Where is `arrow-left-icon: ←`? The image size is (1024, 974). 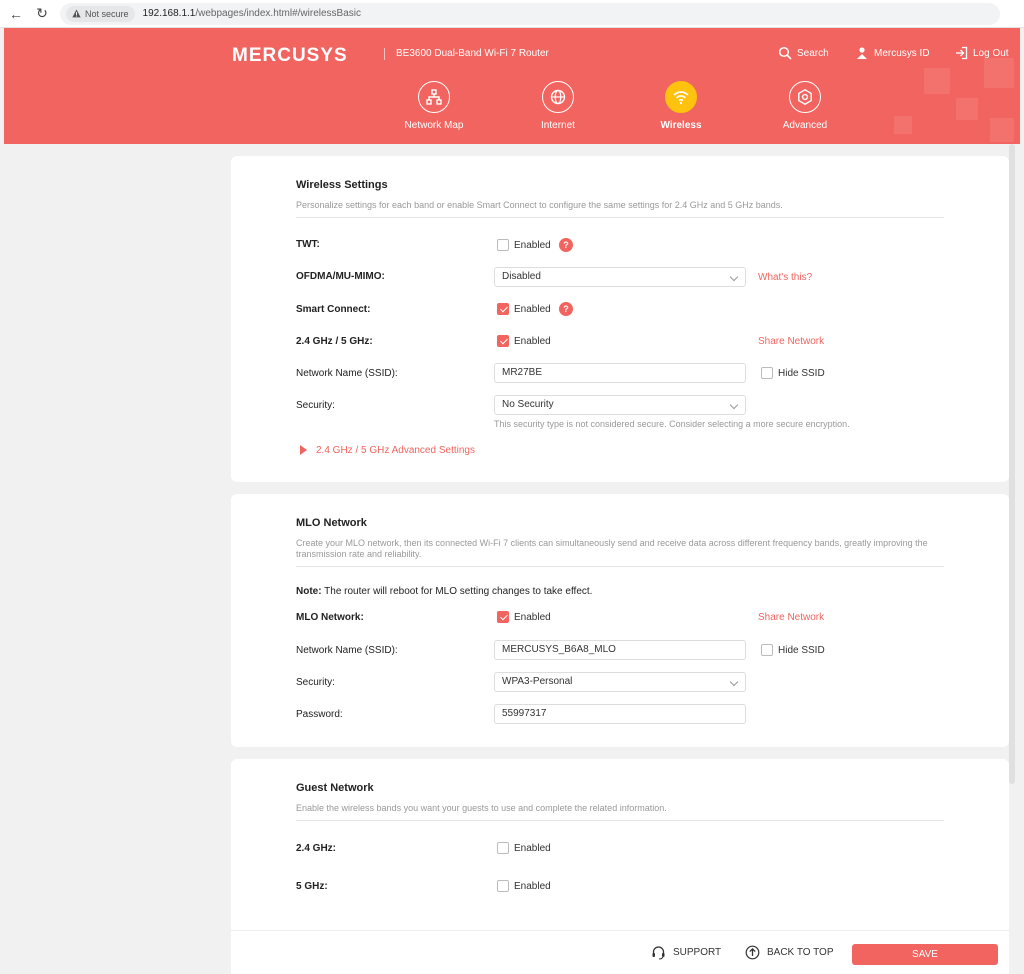 arrow-left-icon: ← is located at coordinates (16, 14).